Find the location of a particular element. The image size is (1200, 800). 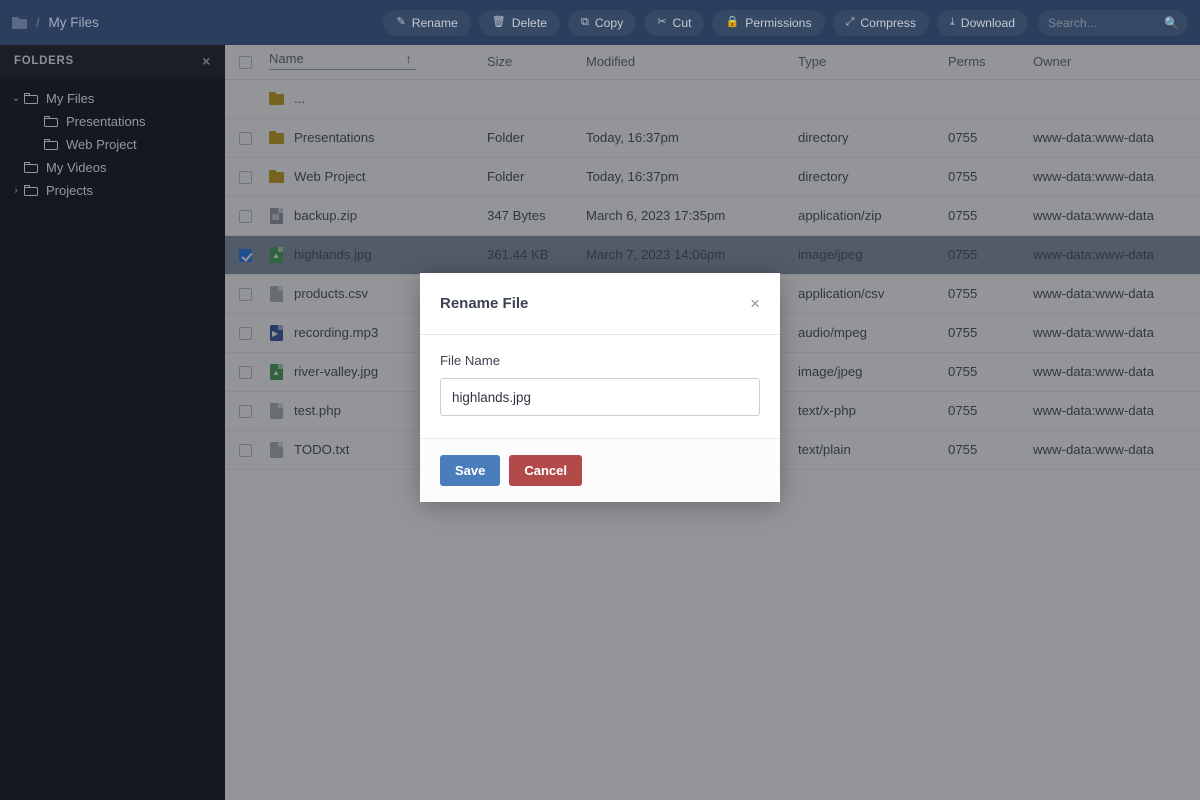

cut-label: Cut is located at coordinates (682, 22).